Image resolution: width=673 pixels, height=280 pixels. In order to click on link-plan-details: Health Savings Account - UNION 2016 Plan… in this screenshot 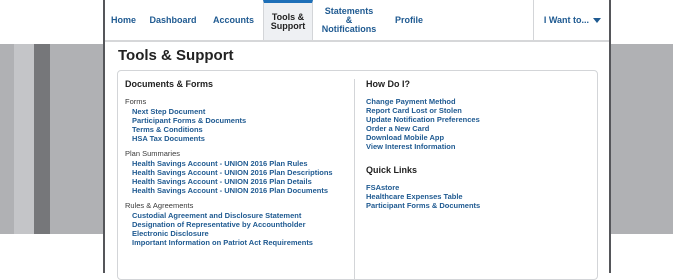, I will do `click(241, 181)`.